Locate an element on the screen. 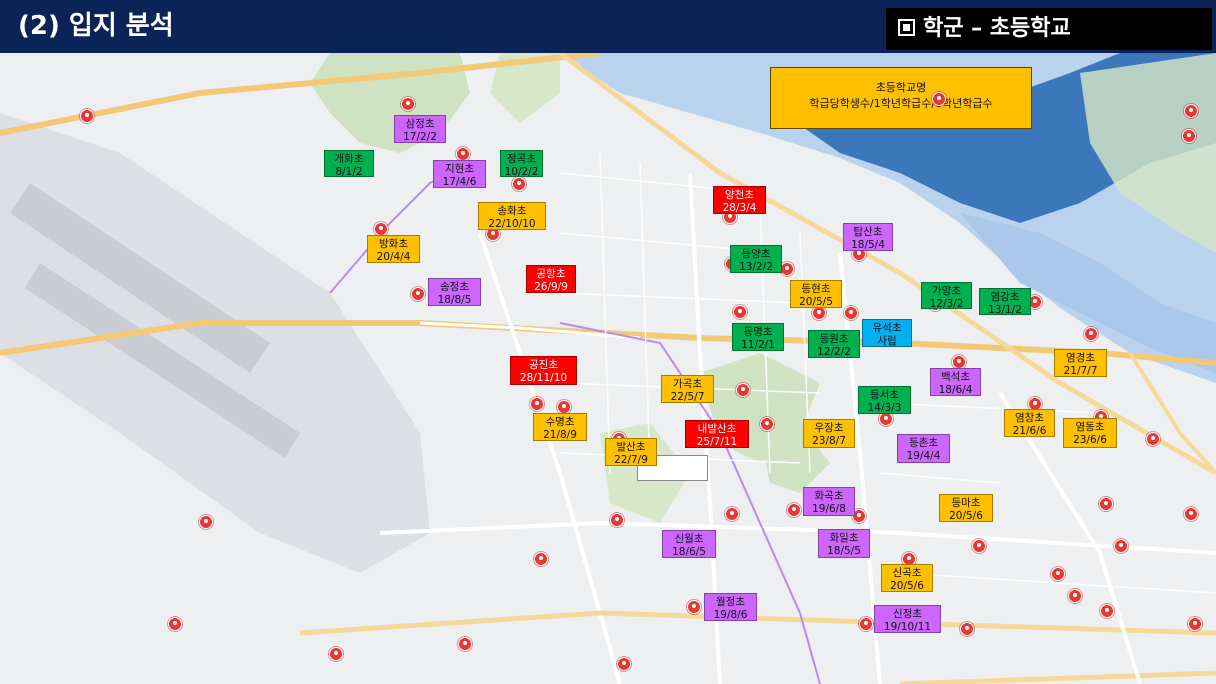 This screenshot has width=1216, height=684. school-label: 화곡초 19/6/8 is located at coordinates (829, 501).